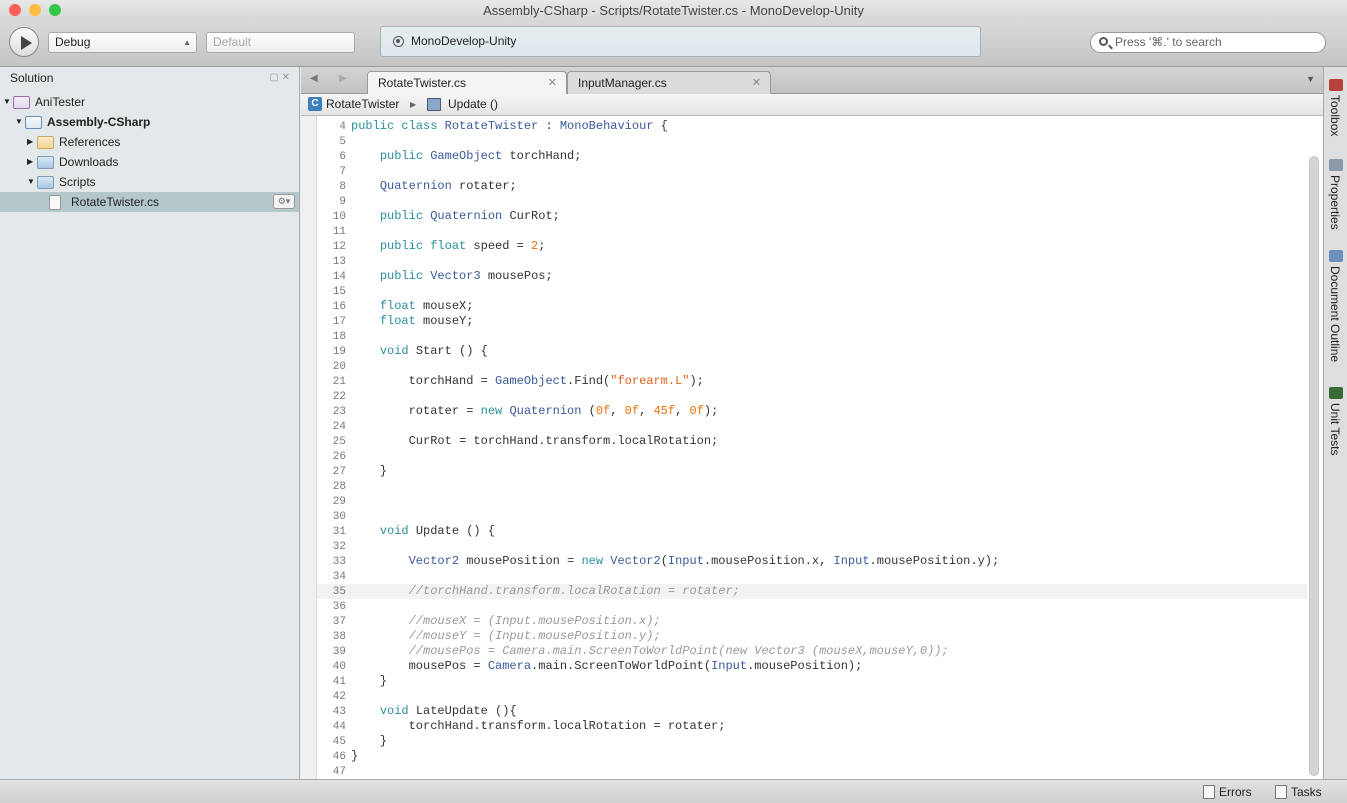  What do you see at coordinates (284, 201) in the screenshot?
I see `gear-icon: ⚙▾` at bounding box center [284, 201].